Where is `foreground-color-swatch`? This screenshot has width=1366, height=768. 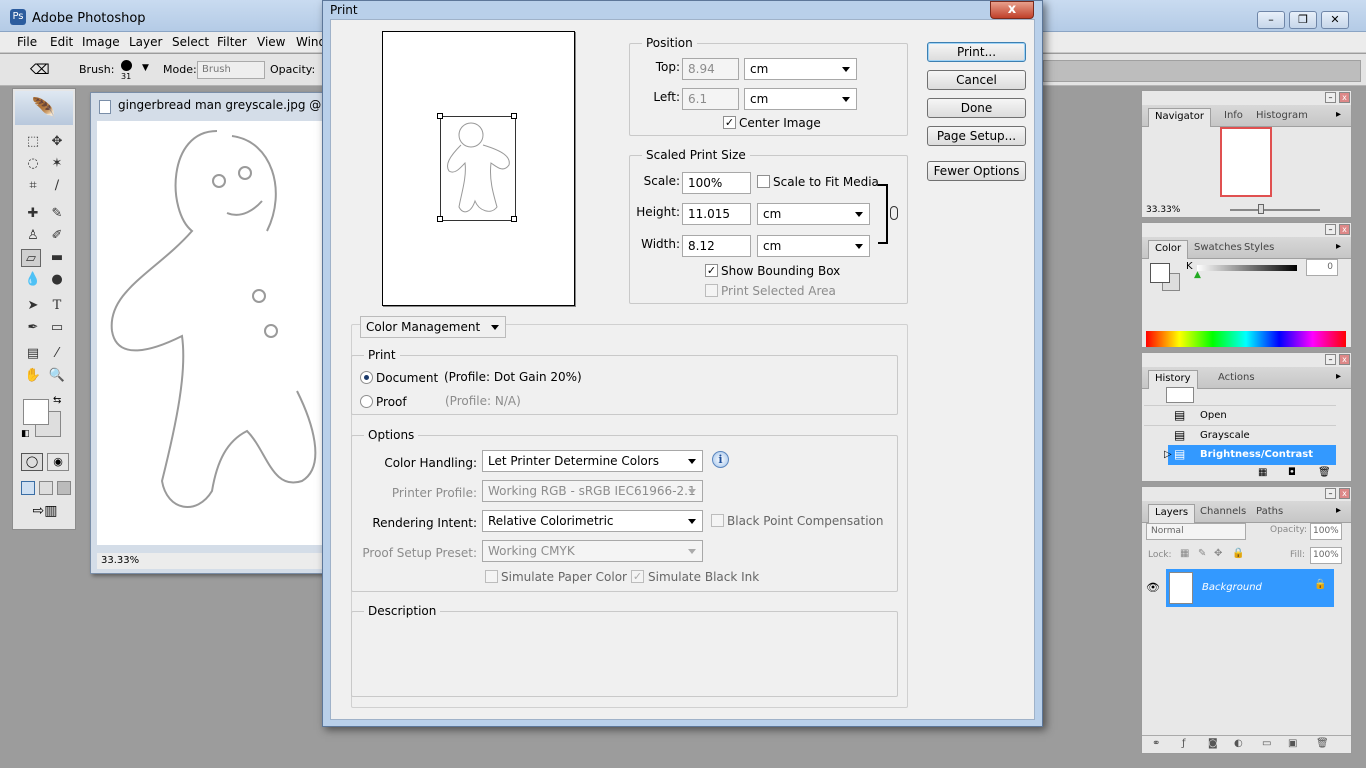
foreground-color-swatch is located at coordinates (36, 412).